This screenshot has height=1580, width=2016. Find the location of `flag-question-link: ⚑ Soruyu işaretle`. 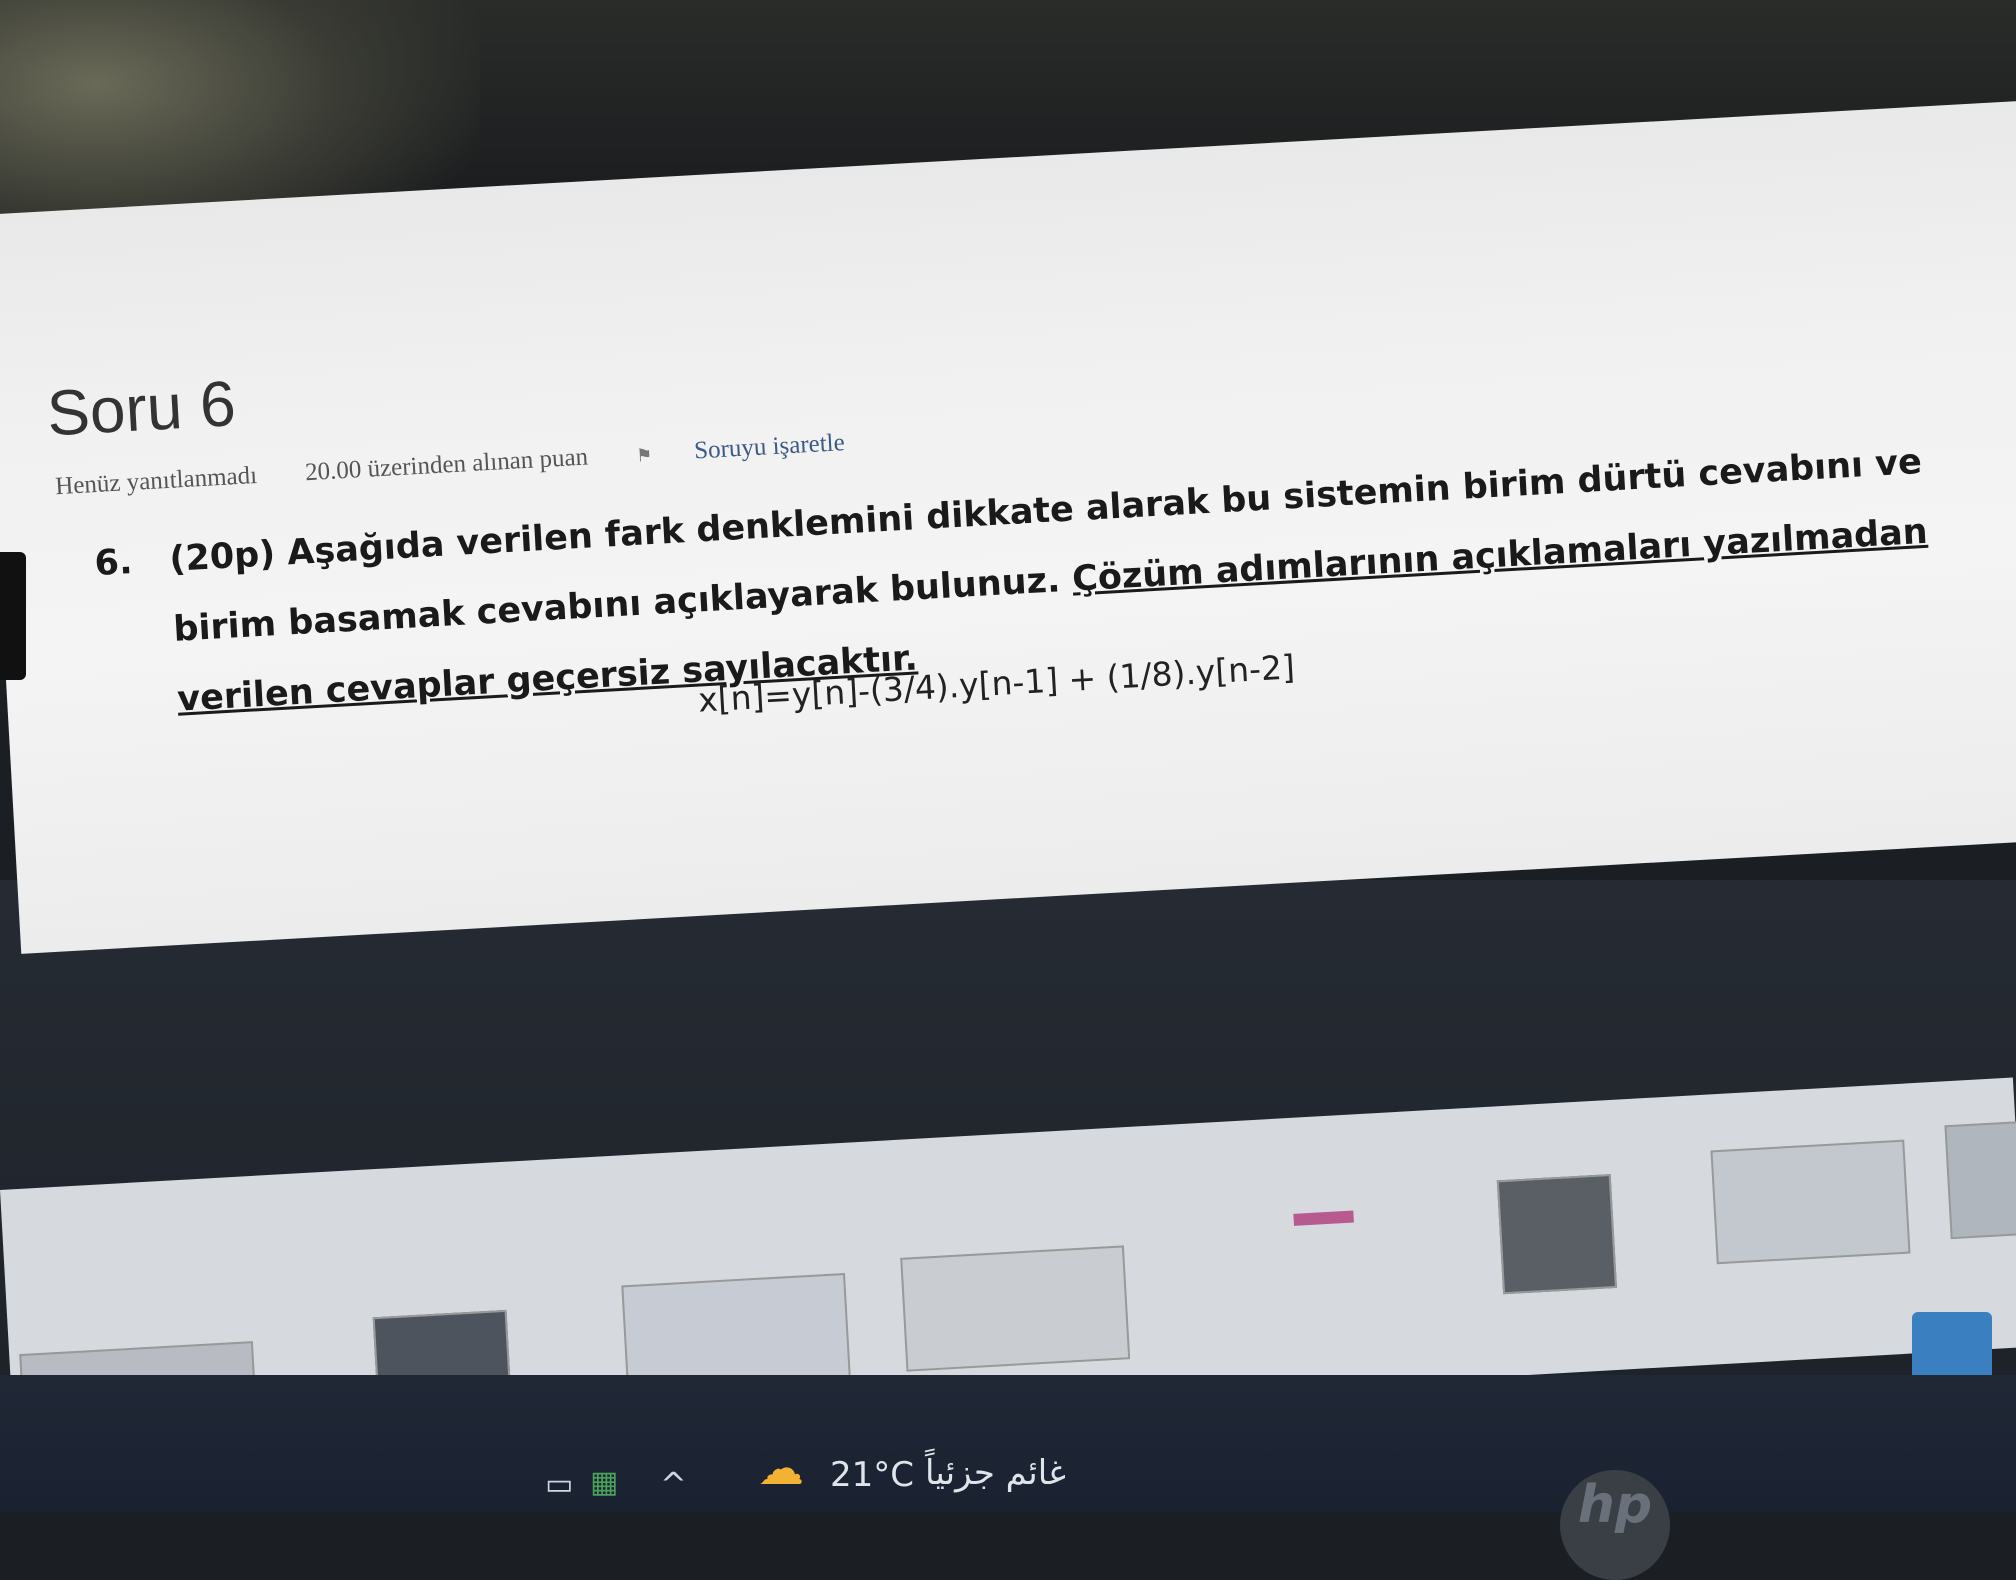

flag-question-link: ⚑ Soruyu işaretle is located at coordinates (761, 447).